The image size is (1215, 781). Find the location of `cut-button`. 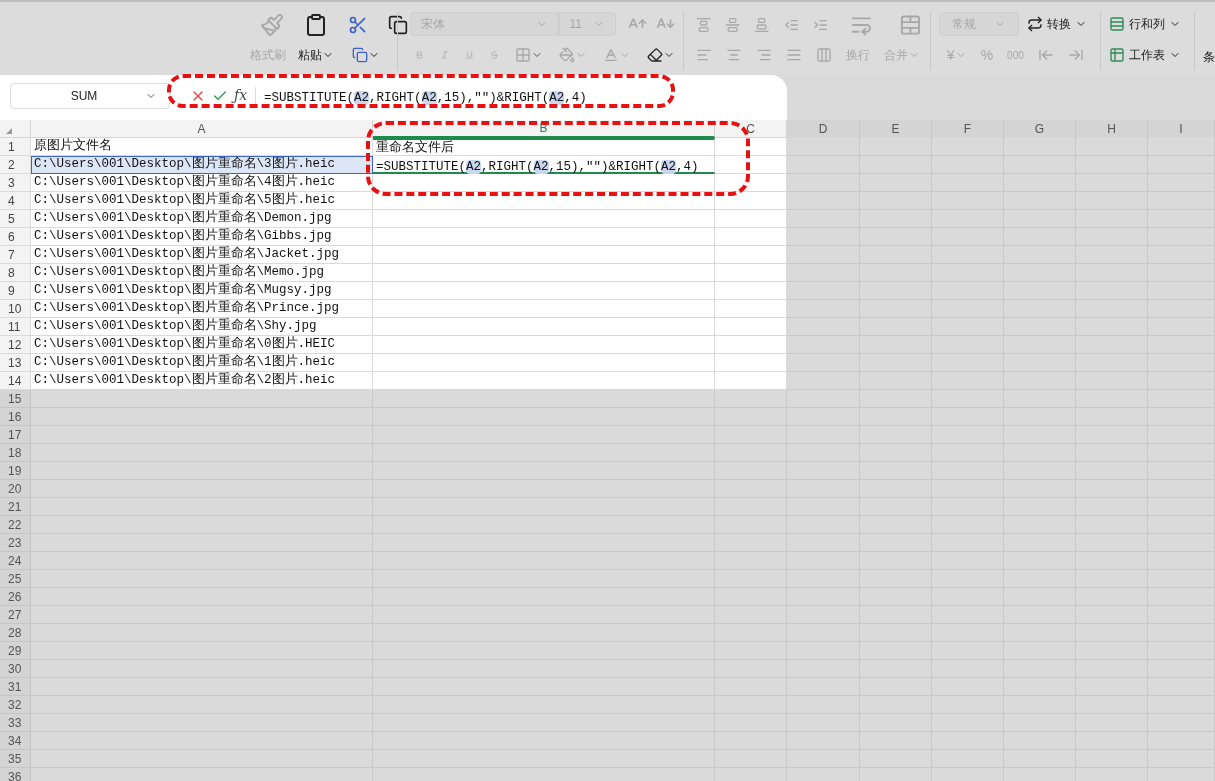

cut-button is located at coordinates (358, 25).